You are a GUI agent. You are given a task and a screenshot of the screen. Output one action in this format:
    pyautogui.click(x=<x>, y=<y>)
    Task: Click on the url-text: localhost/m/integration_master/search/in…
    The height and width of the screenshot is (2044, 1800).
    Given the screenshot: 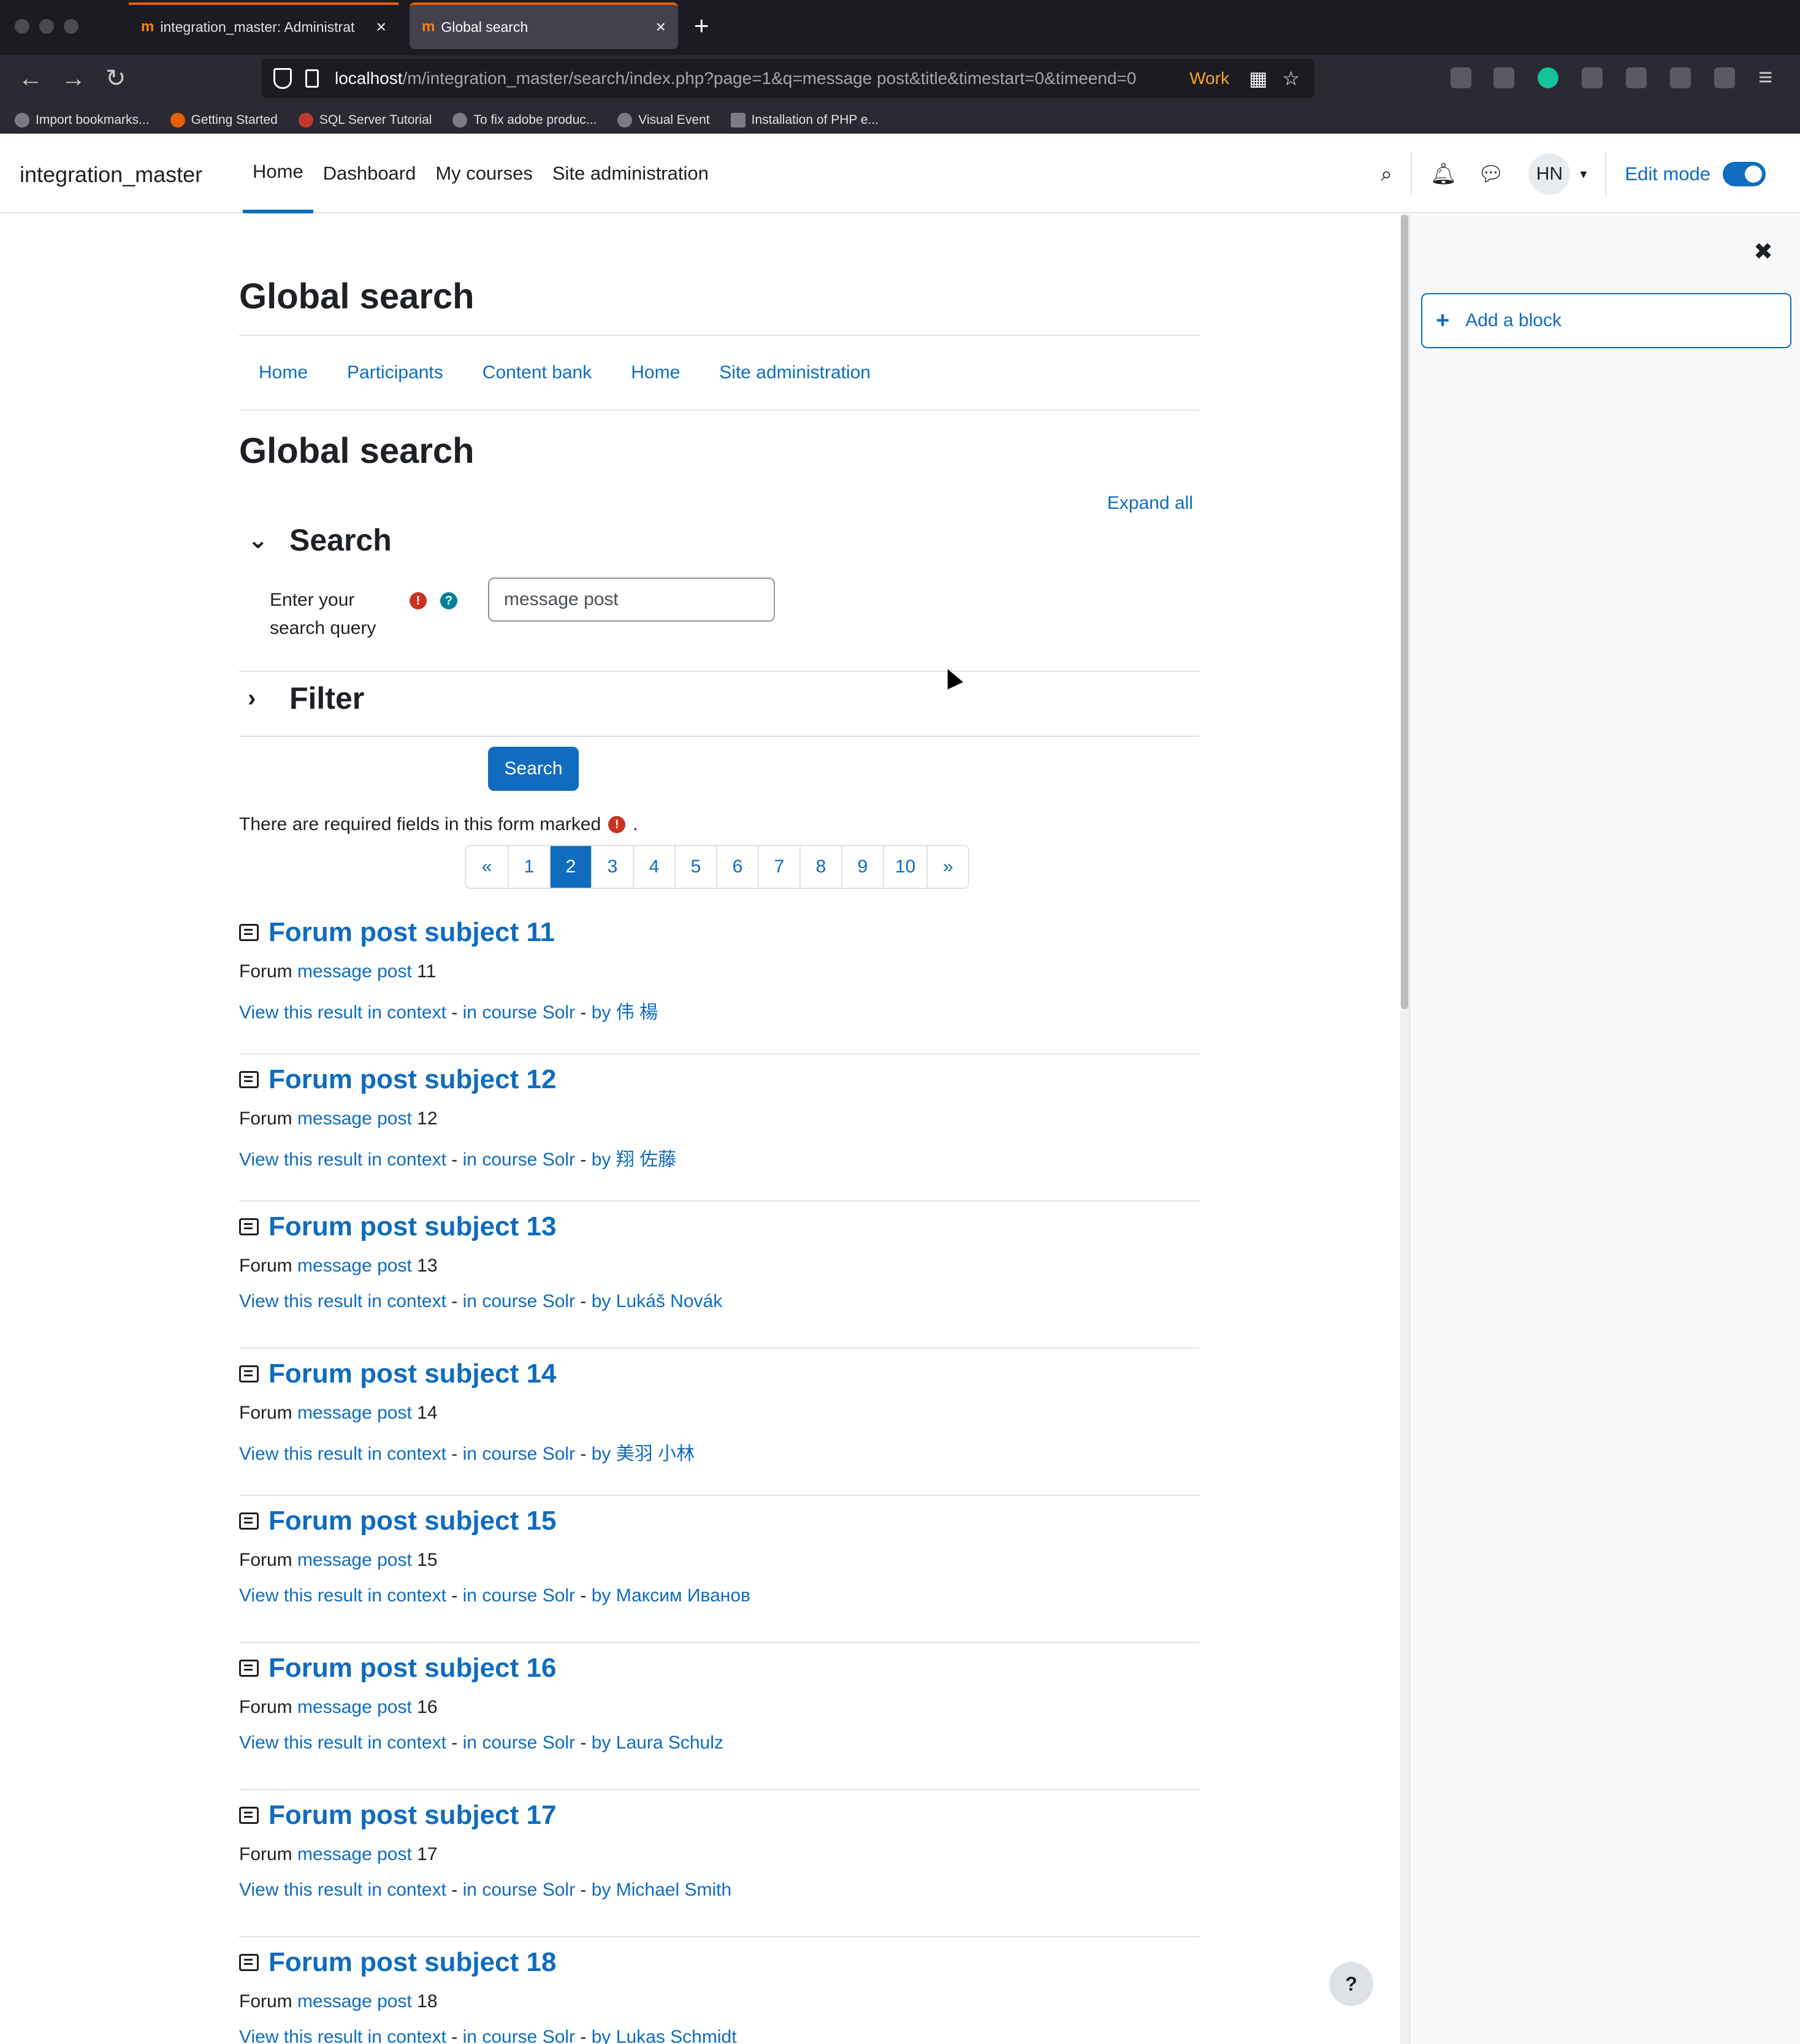 What is the action you would take?
    pyautogui.click(x=762, y=78)
    